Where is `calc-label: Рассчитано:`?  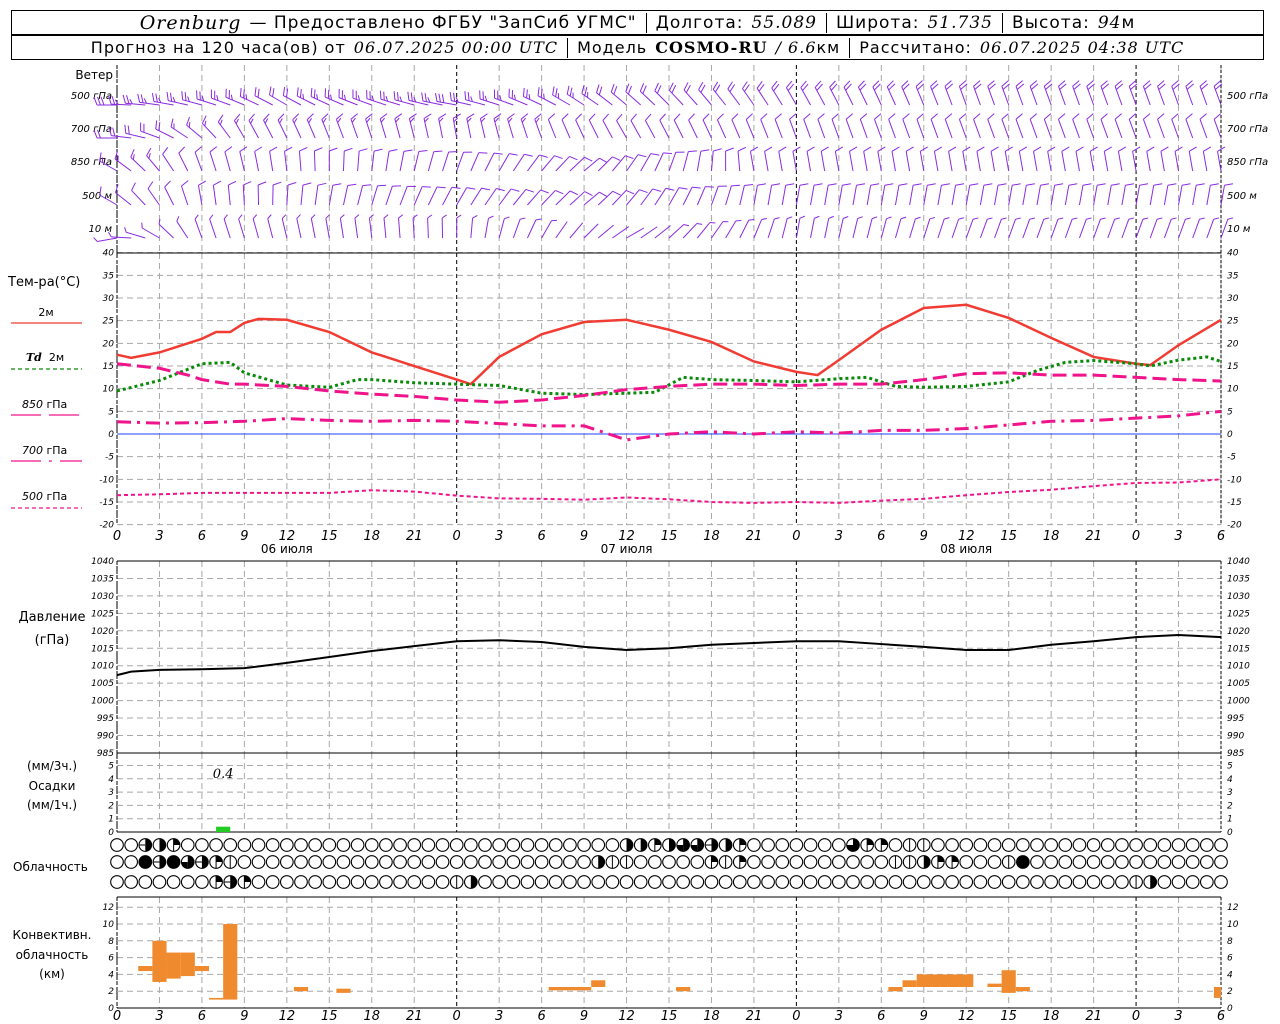
calc-label: Рассчитано: is located at coordinates (915, 47).